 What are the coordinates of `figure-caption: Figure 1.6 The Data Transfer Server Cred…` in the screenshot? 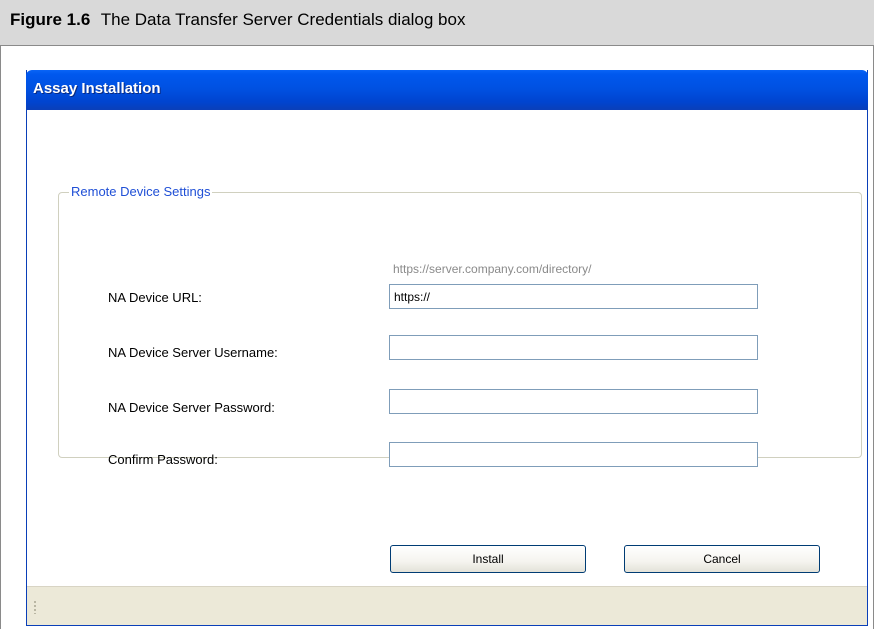 It's located at (437, 23).